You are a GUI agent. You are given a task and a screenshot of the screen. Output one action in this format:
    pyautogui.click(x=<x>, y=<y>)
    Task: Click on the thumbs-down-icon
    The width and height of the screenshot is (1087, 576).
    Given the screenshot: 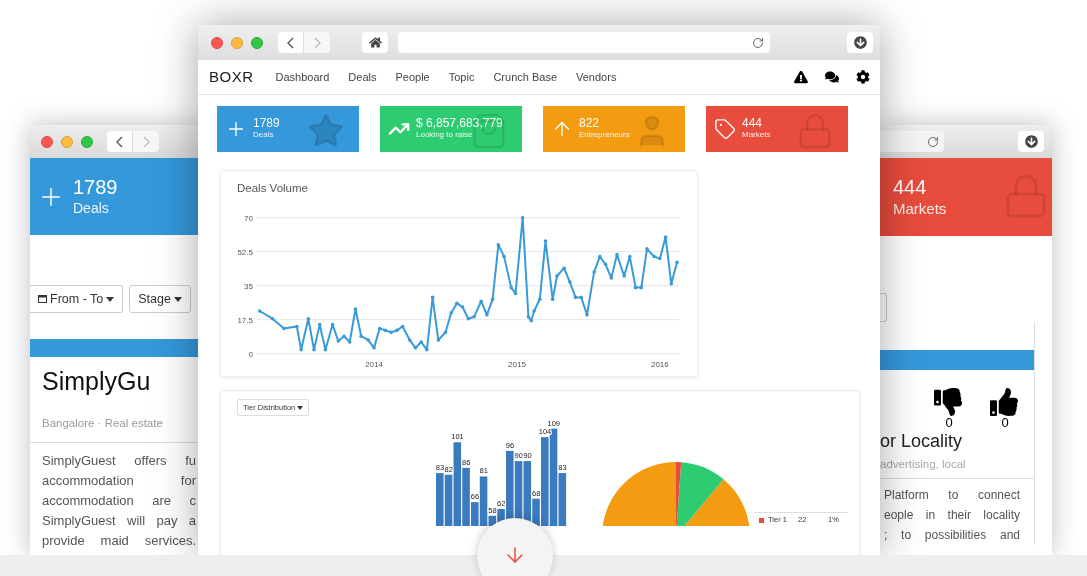 What is the action you would take?
    pyautogui.click(x=948, y=402)
    